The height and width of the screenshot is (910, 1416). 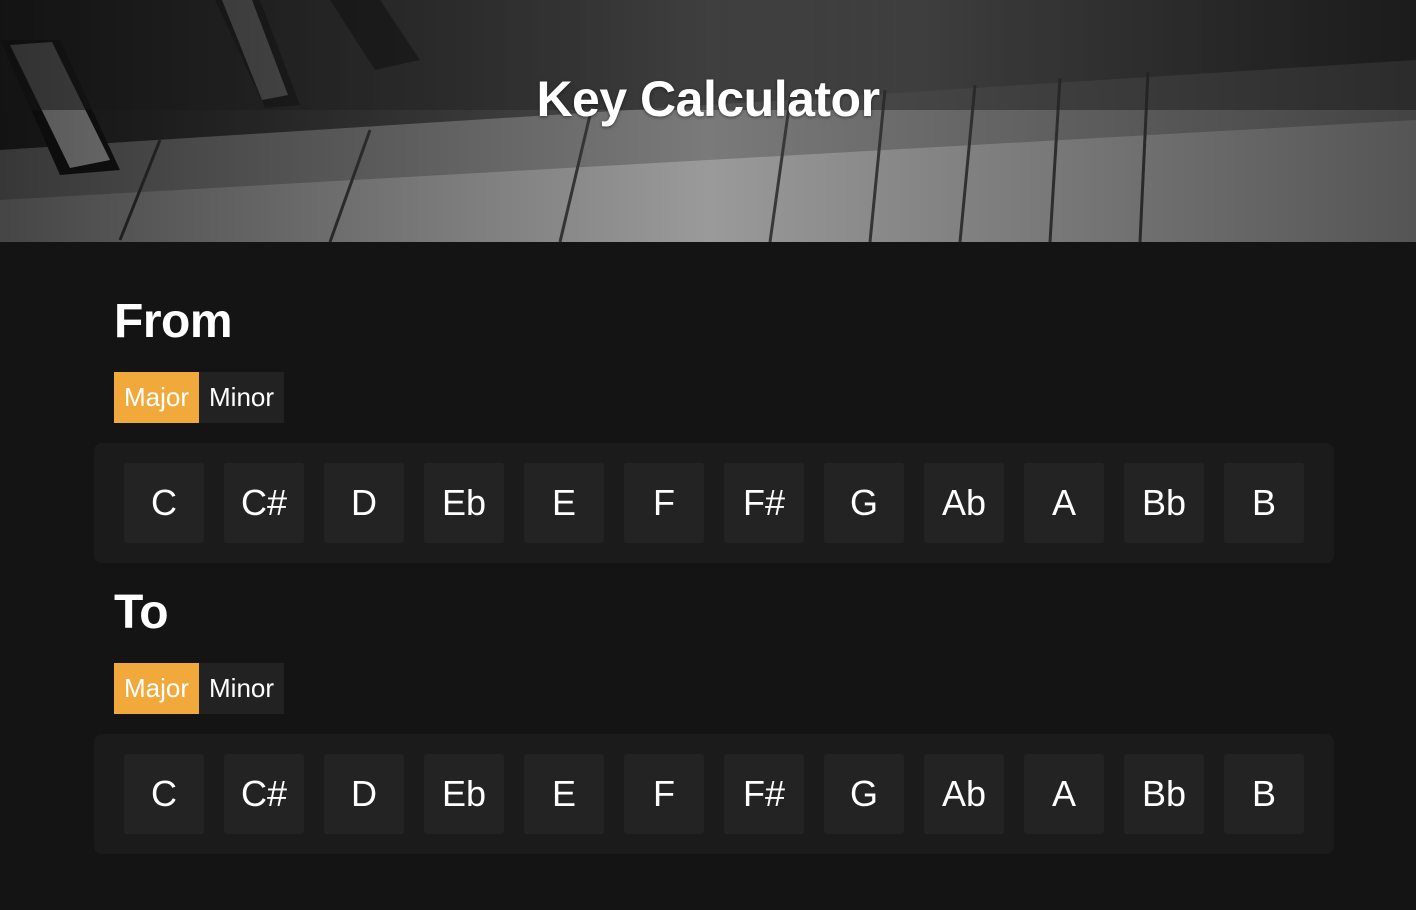 I want to click on to-key-c-sharp: C#, so click(x=264, y=794).